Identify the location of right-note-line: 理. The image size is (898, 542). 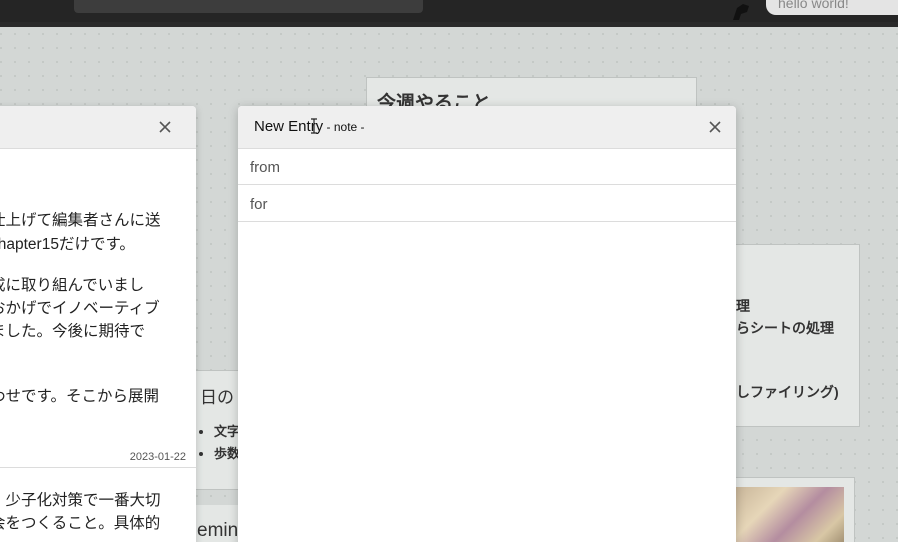
(743, 306).